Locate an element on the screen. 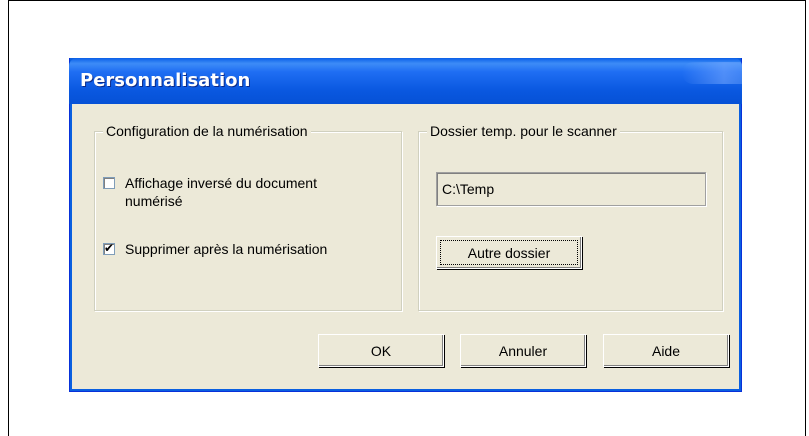 This screenshot has width=809, height=436. temp-folder-path-field: C:\Temp is located at coordinates (571, 189).